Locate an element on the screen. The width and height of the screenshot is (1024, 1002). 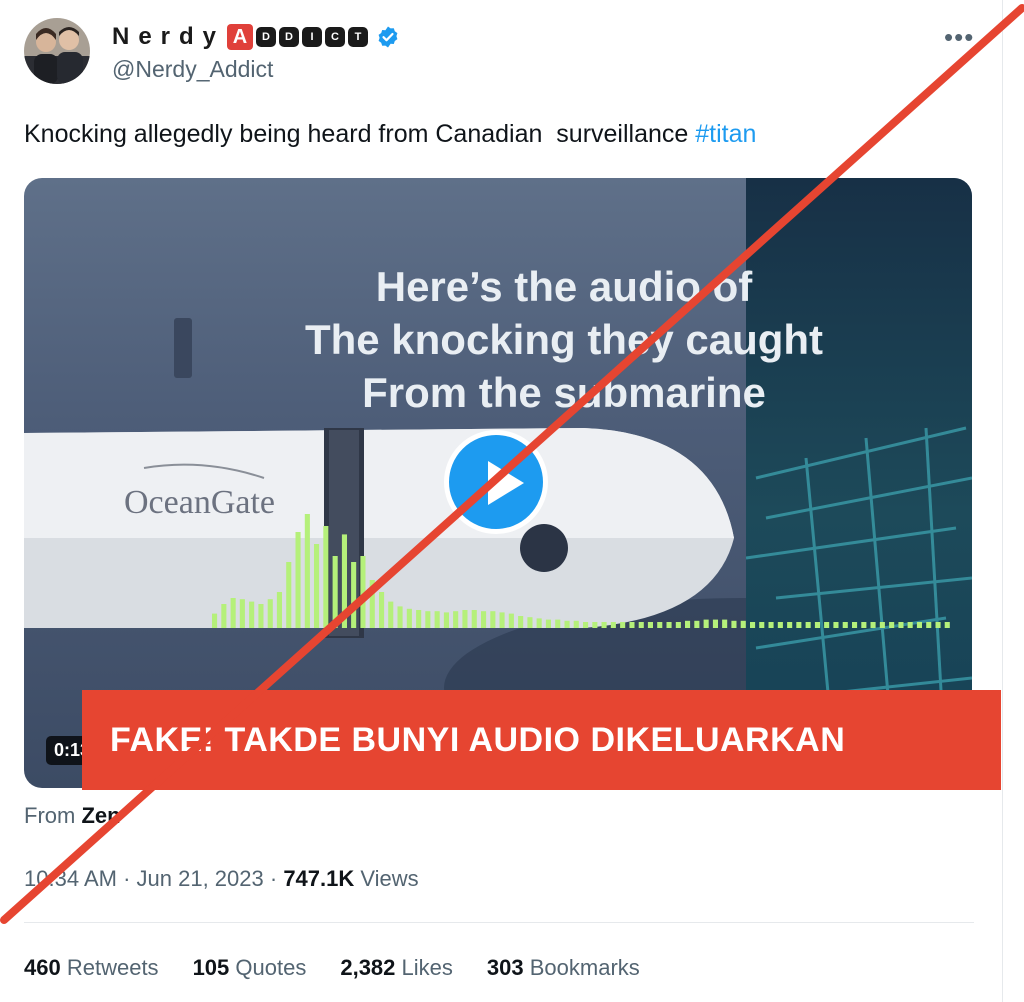
display-name-text: Nerdy is located at coordinates (169, 36).